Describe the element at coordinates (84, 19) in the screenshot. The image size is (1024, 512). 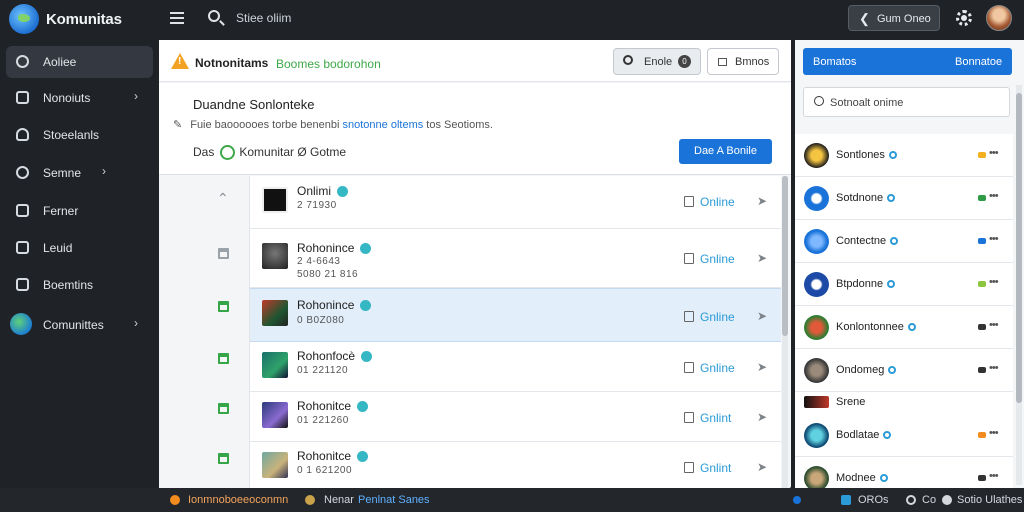
I see `app-brand: Komunitas` at that location.